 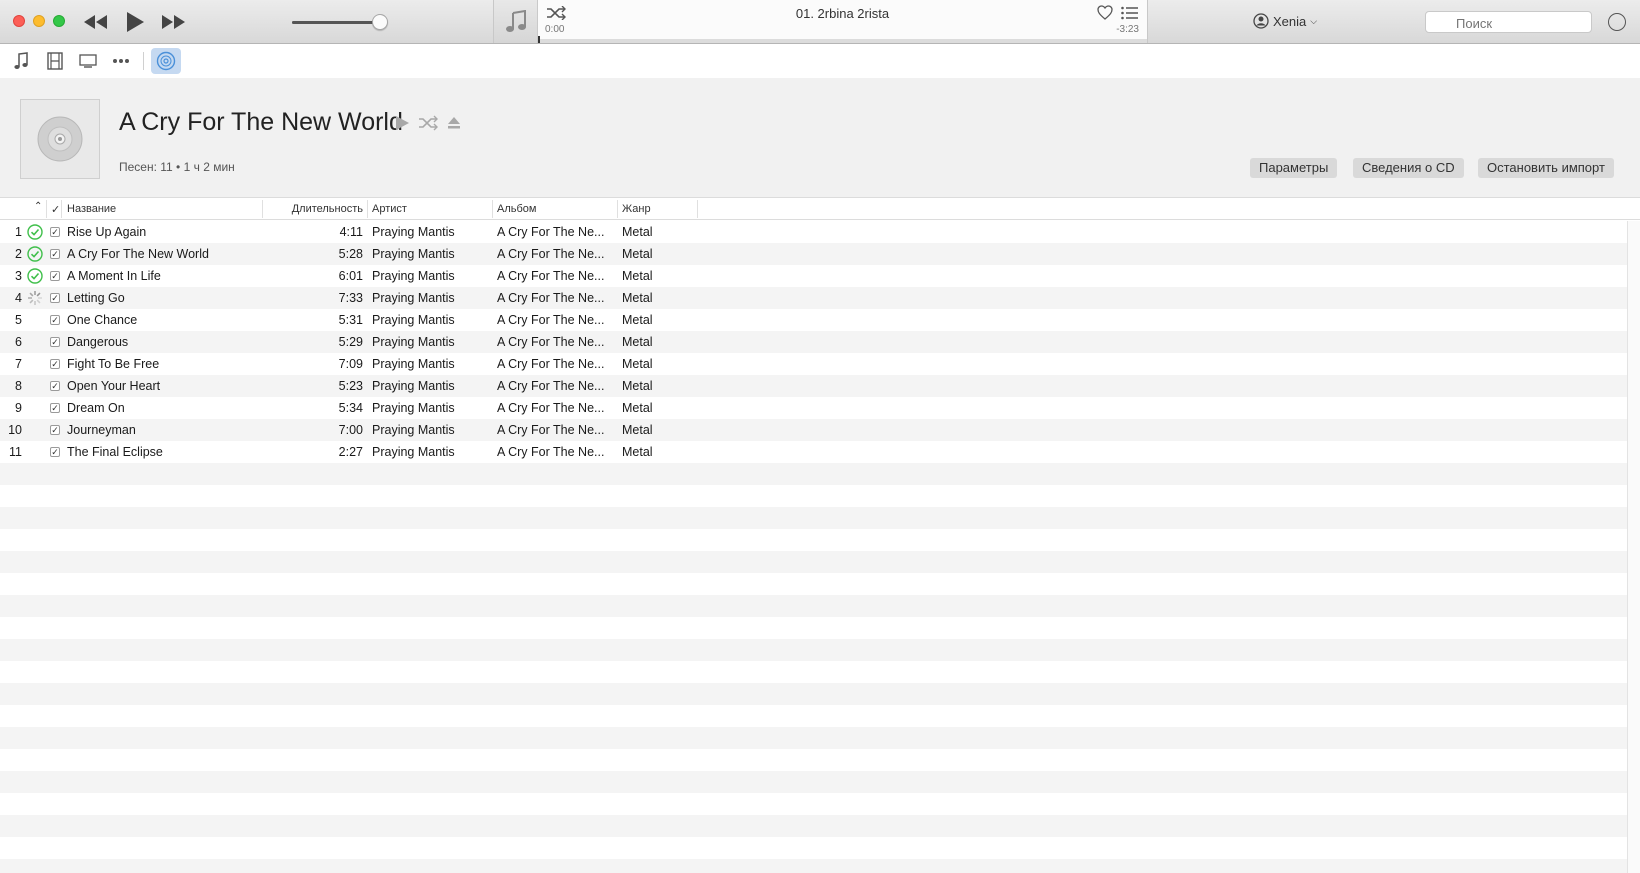 I want to click on account-name: Xenia, so click(x=1290, y=21).